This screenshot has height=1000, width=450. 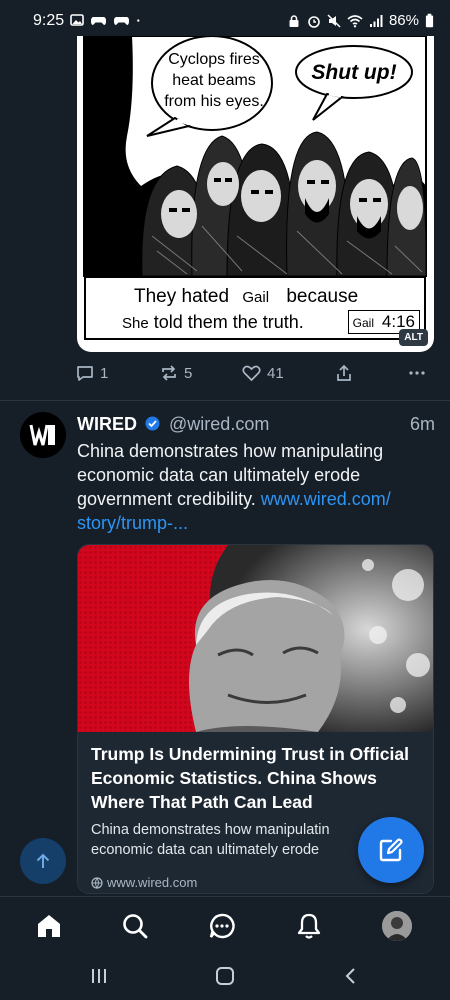 I want to click on scroll-to-top-button, so click(x=43, y=861).